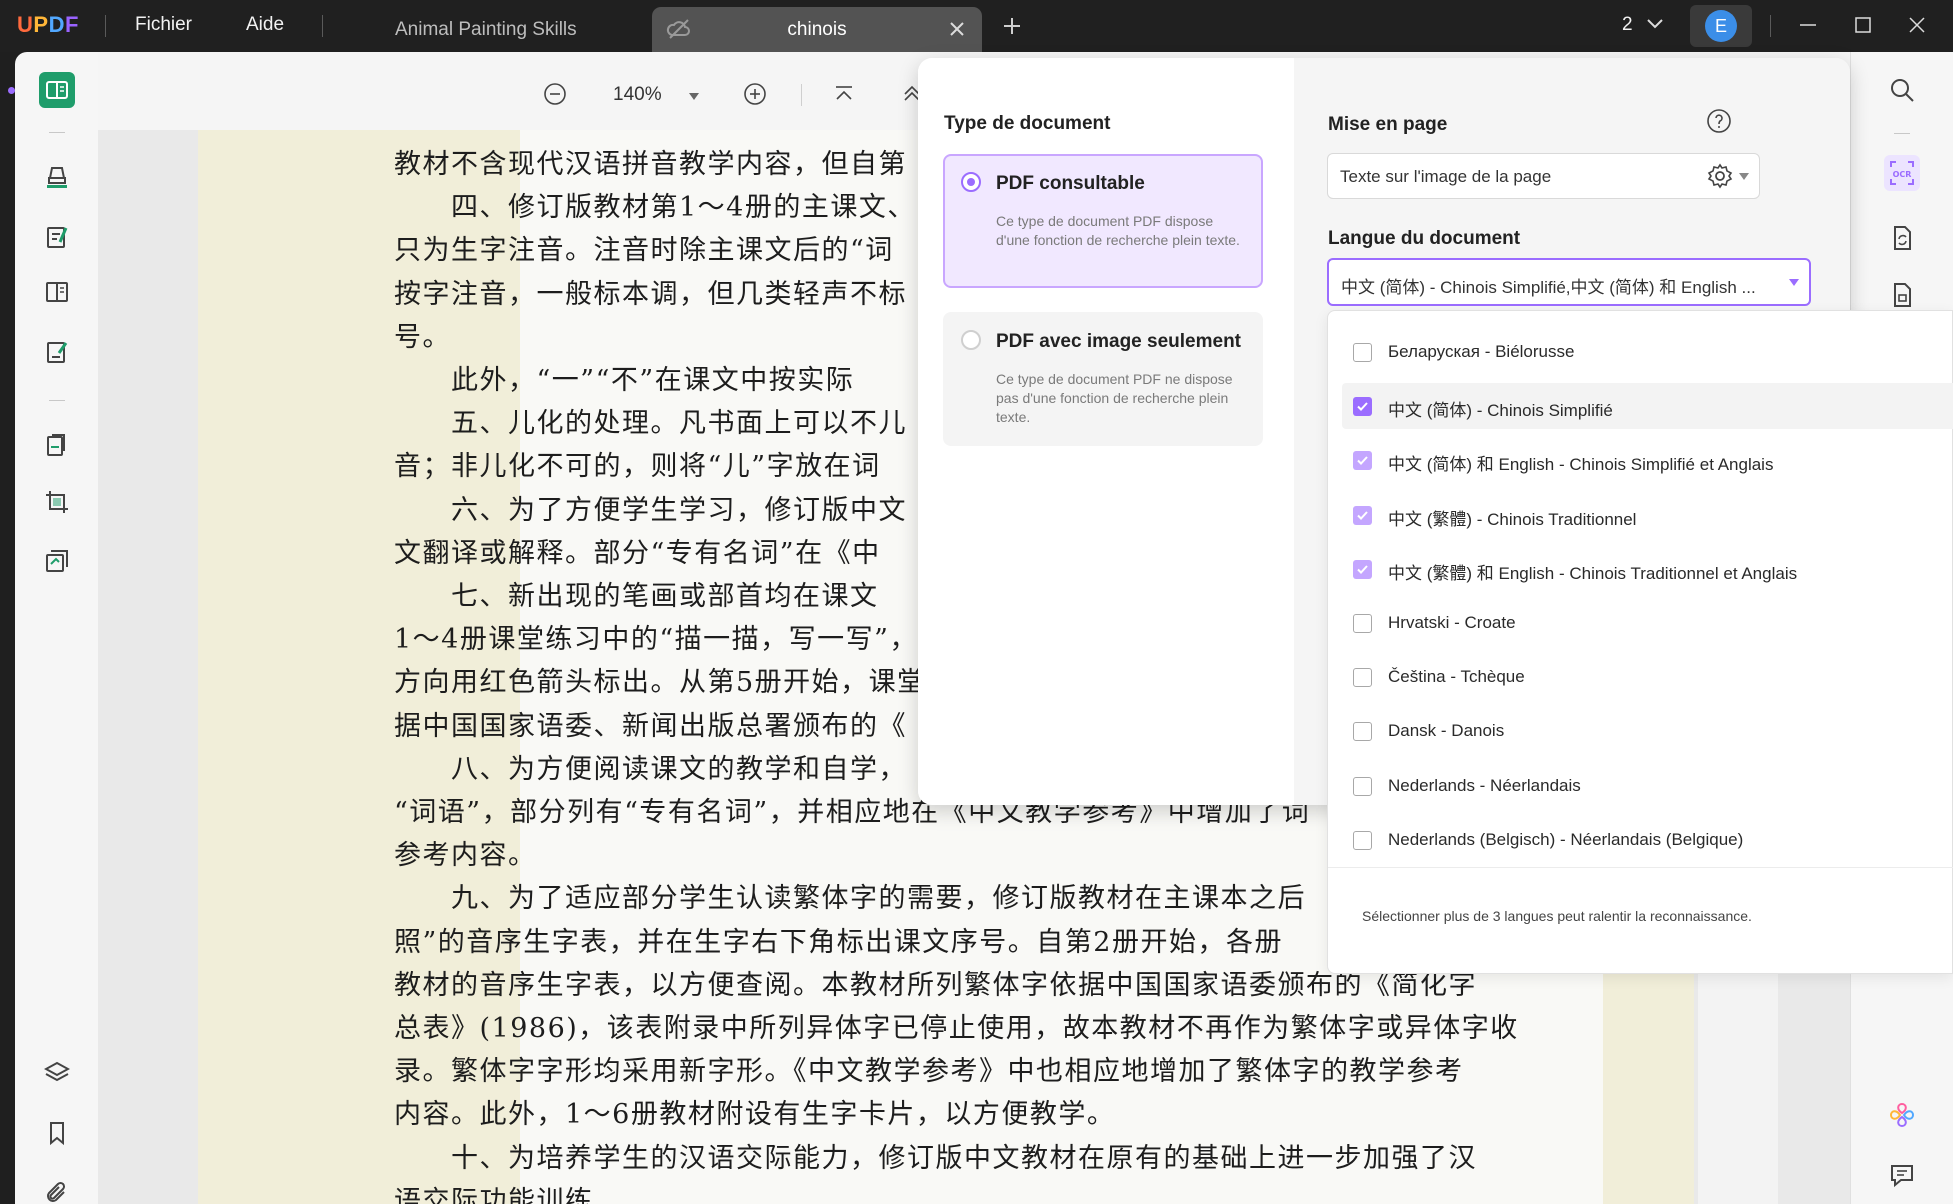 The height and width of the screenshot is (1204, 1953). What do you see at coordinates (57, 502) in the screenshot?
I see `crop-icon` at bounding box center [57, 502].